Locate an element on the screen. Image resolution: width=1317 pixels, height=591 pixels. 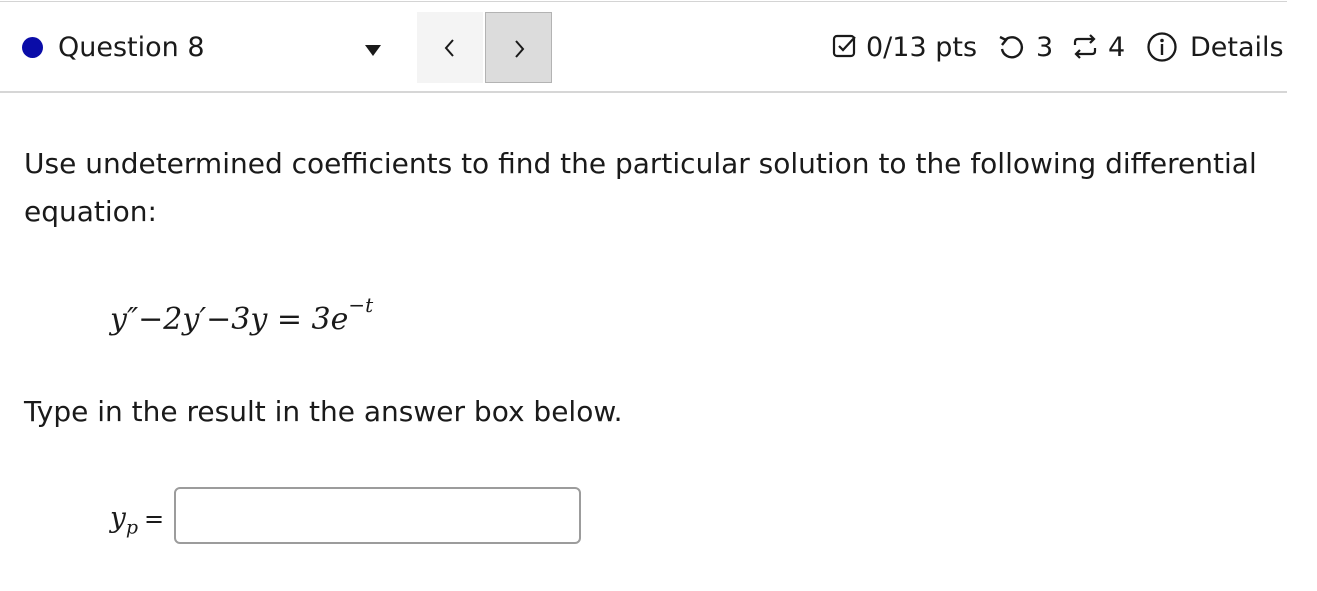
points-text: 0/13 pts is located at coordinates (922, 47).